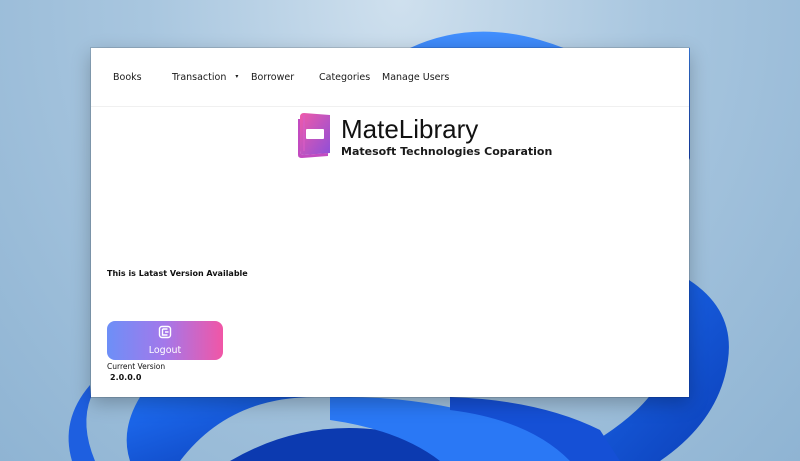 Image resolution: width=800 pixels, height=461 pixels. I want to click on chevron-down-icon: ▾, so click(237, 76).